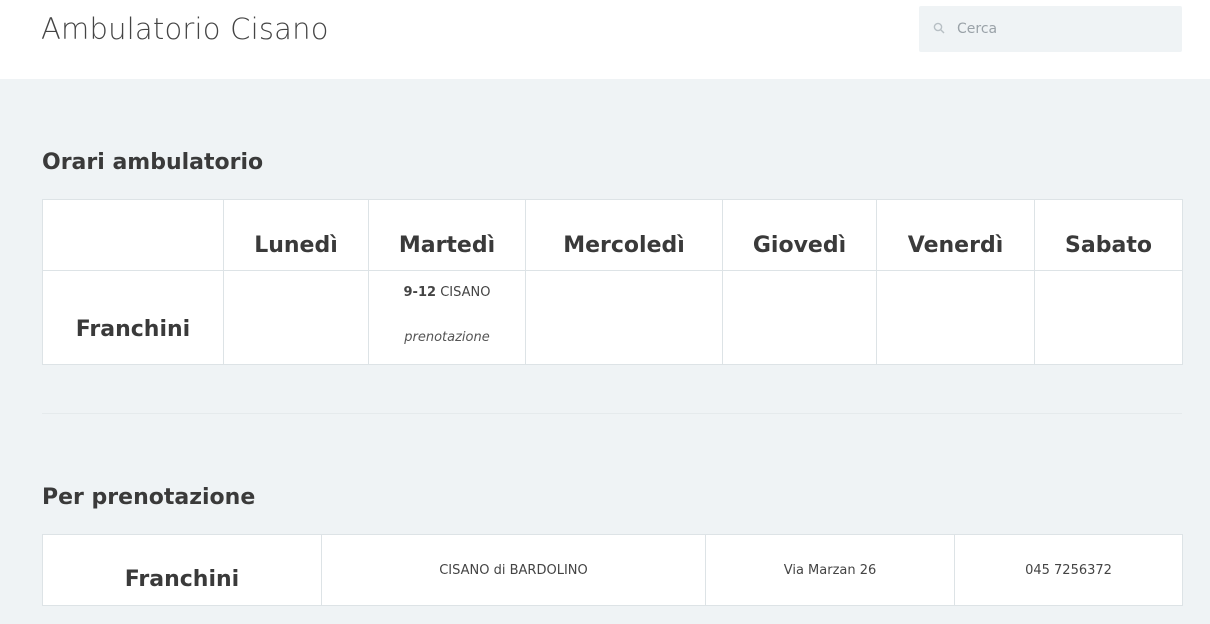 The image size is (1210, 624). I want to click on section-divider, so click(612, 413).